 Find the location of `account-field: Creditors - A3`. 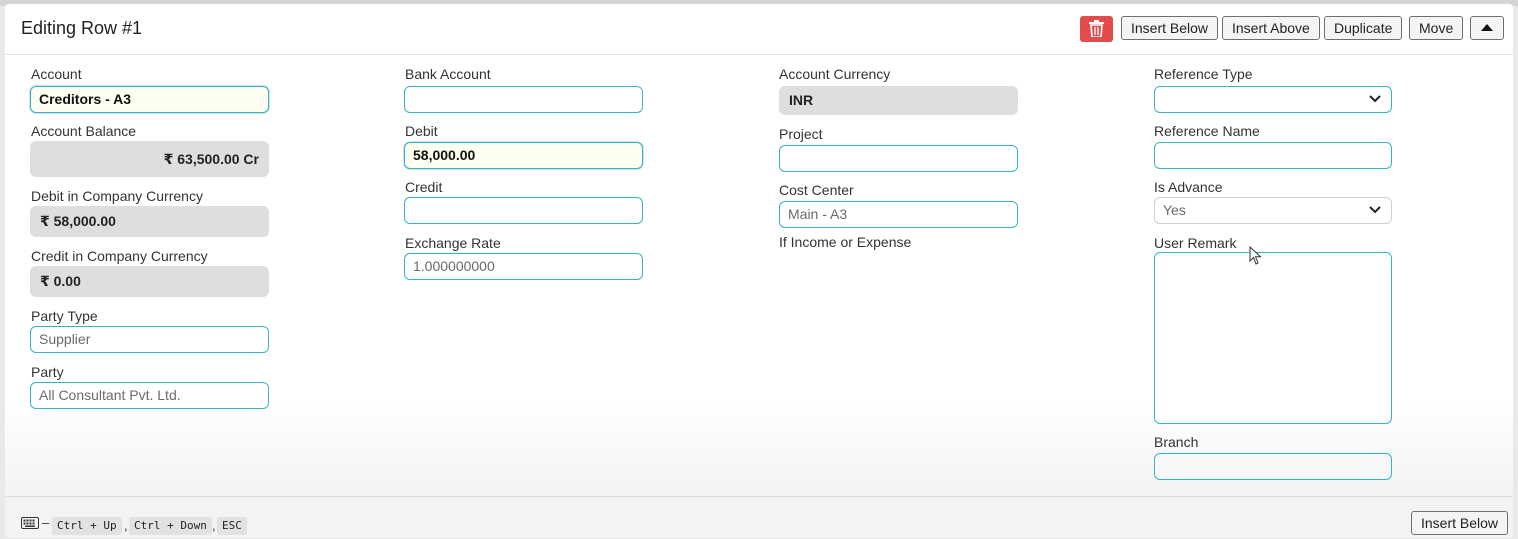

account-field: Creditors - A3 is located at coordinates (149, 99).